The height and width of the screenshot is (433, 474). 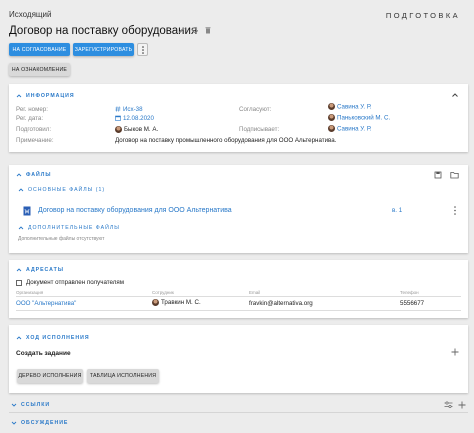 What do you see at coordinates (412, 303) in the screenshot?
I see `recipient-phone: 5556677` at bounding box center [412, 303].